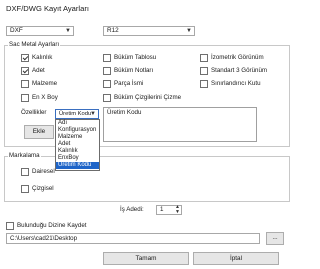 This screenshot has width=320, height=269. What do you see at coordinates (149, 31) in the screenshot?
I see `version-select: R12 ▼` at bounding box center [149, 31].